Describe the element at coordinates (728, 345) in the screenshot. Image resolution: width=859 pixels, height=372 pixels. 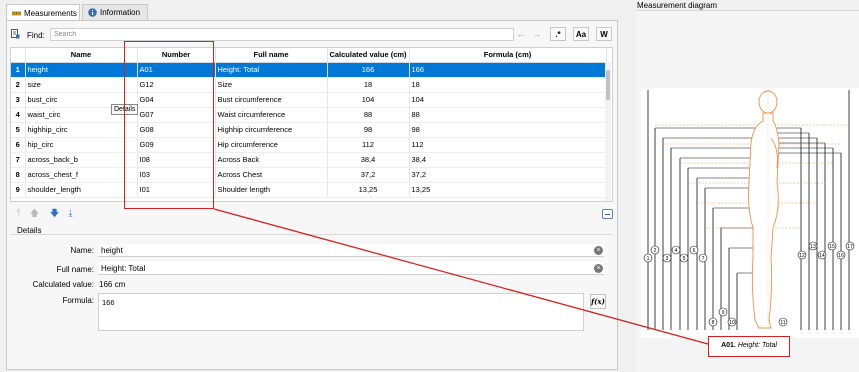
I see `caption-code: A01.` at that location.